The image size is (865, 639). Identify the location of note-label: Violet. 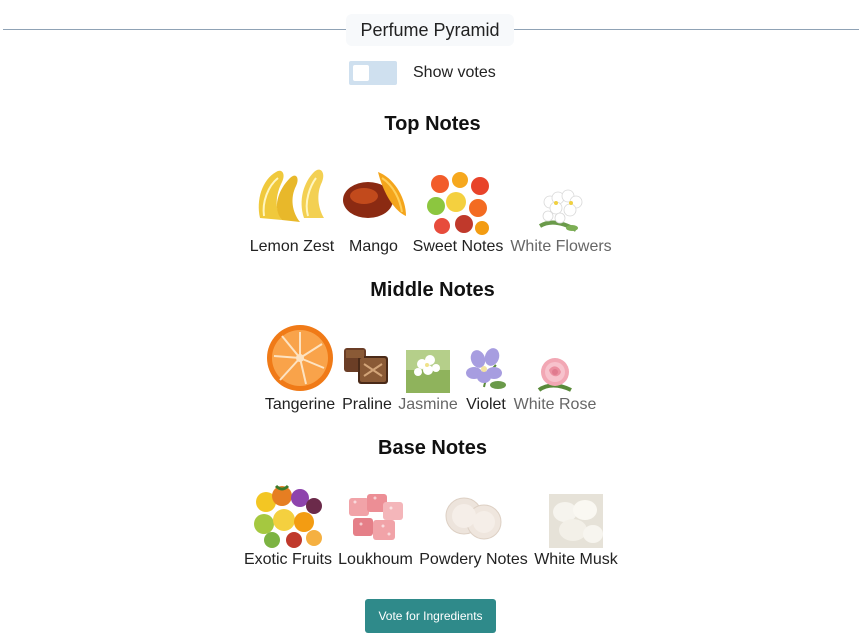
(486, 404).